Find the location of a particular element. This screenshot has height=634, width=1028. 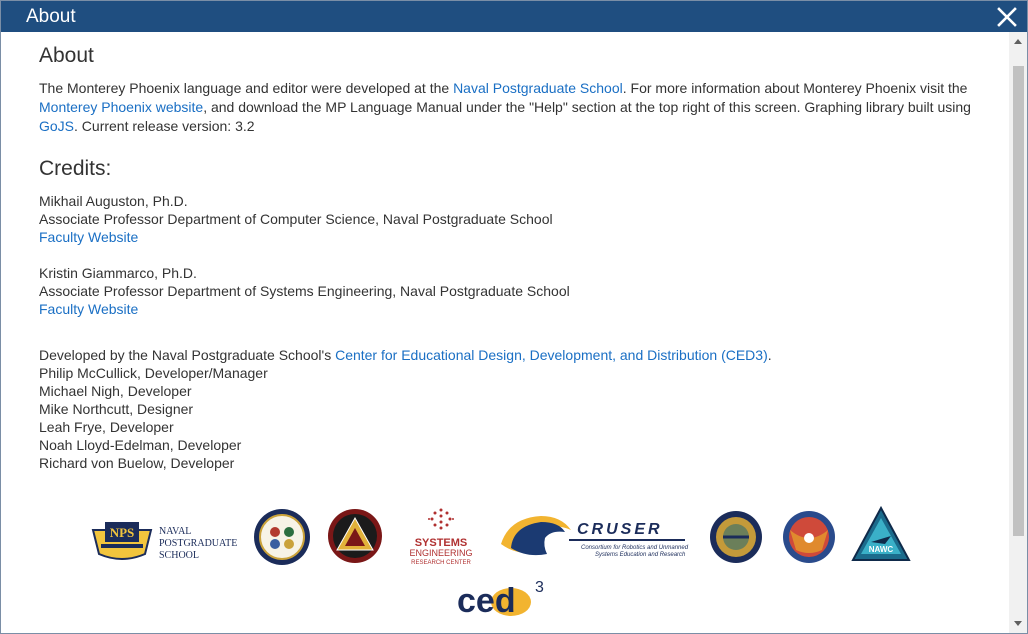

team-member: Mike Northcutt, Designer is located at coordinates (116, 409).